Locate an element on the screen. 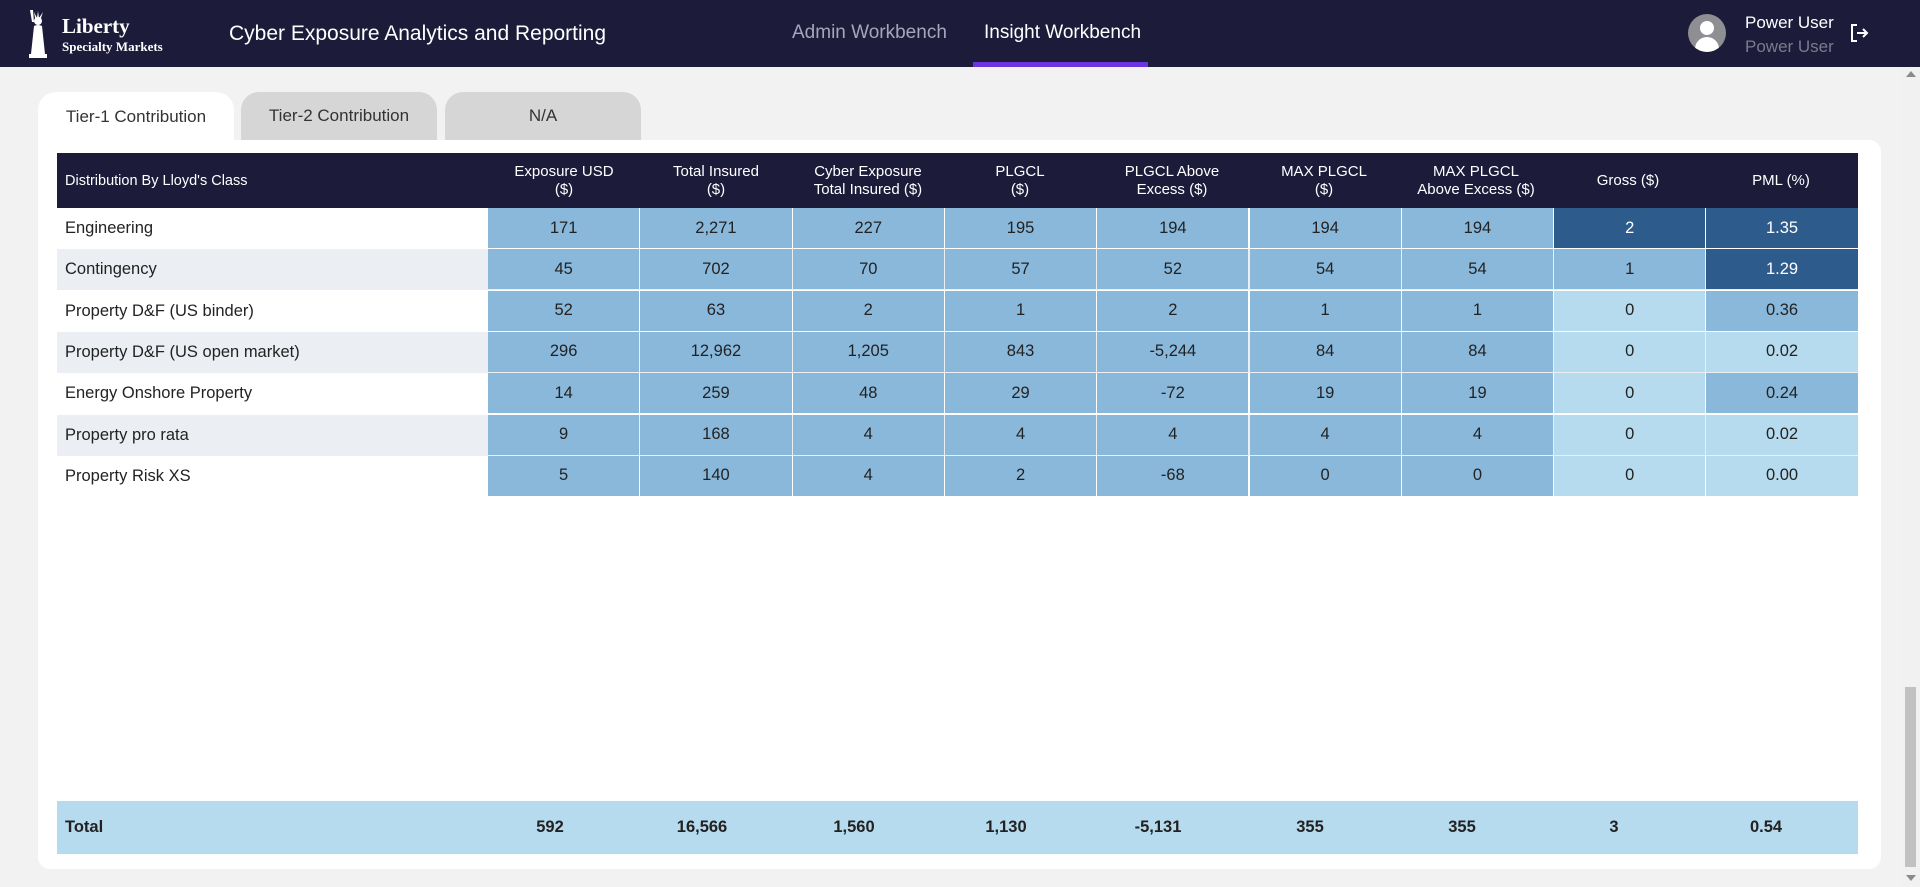 The image size is (1920, 887). total-label: Total is located at coordinates (84, 827).